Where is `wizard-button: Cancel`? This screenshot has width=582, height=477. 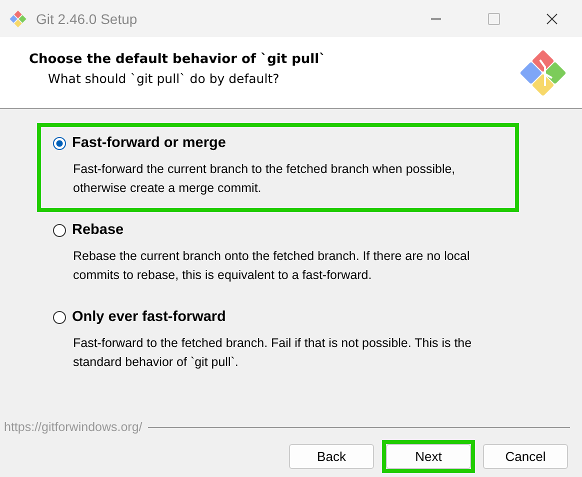
wizard-button: Cancel is located at coordinates (525, 456).